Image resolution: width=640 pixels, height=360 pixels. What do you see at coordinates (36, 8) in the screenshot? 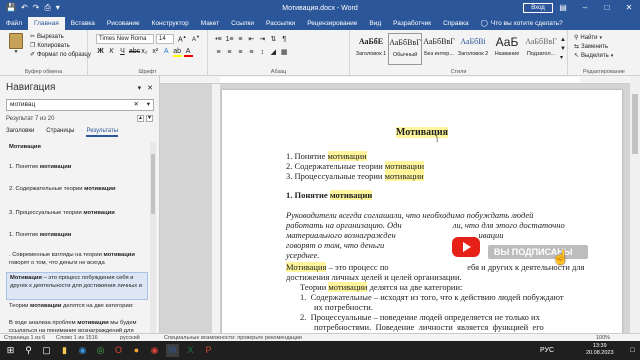
I see `redo-icon: ↷` at bounding box center [36, 8].